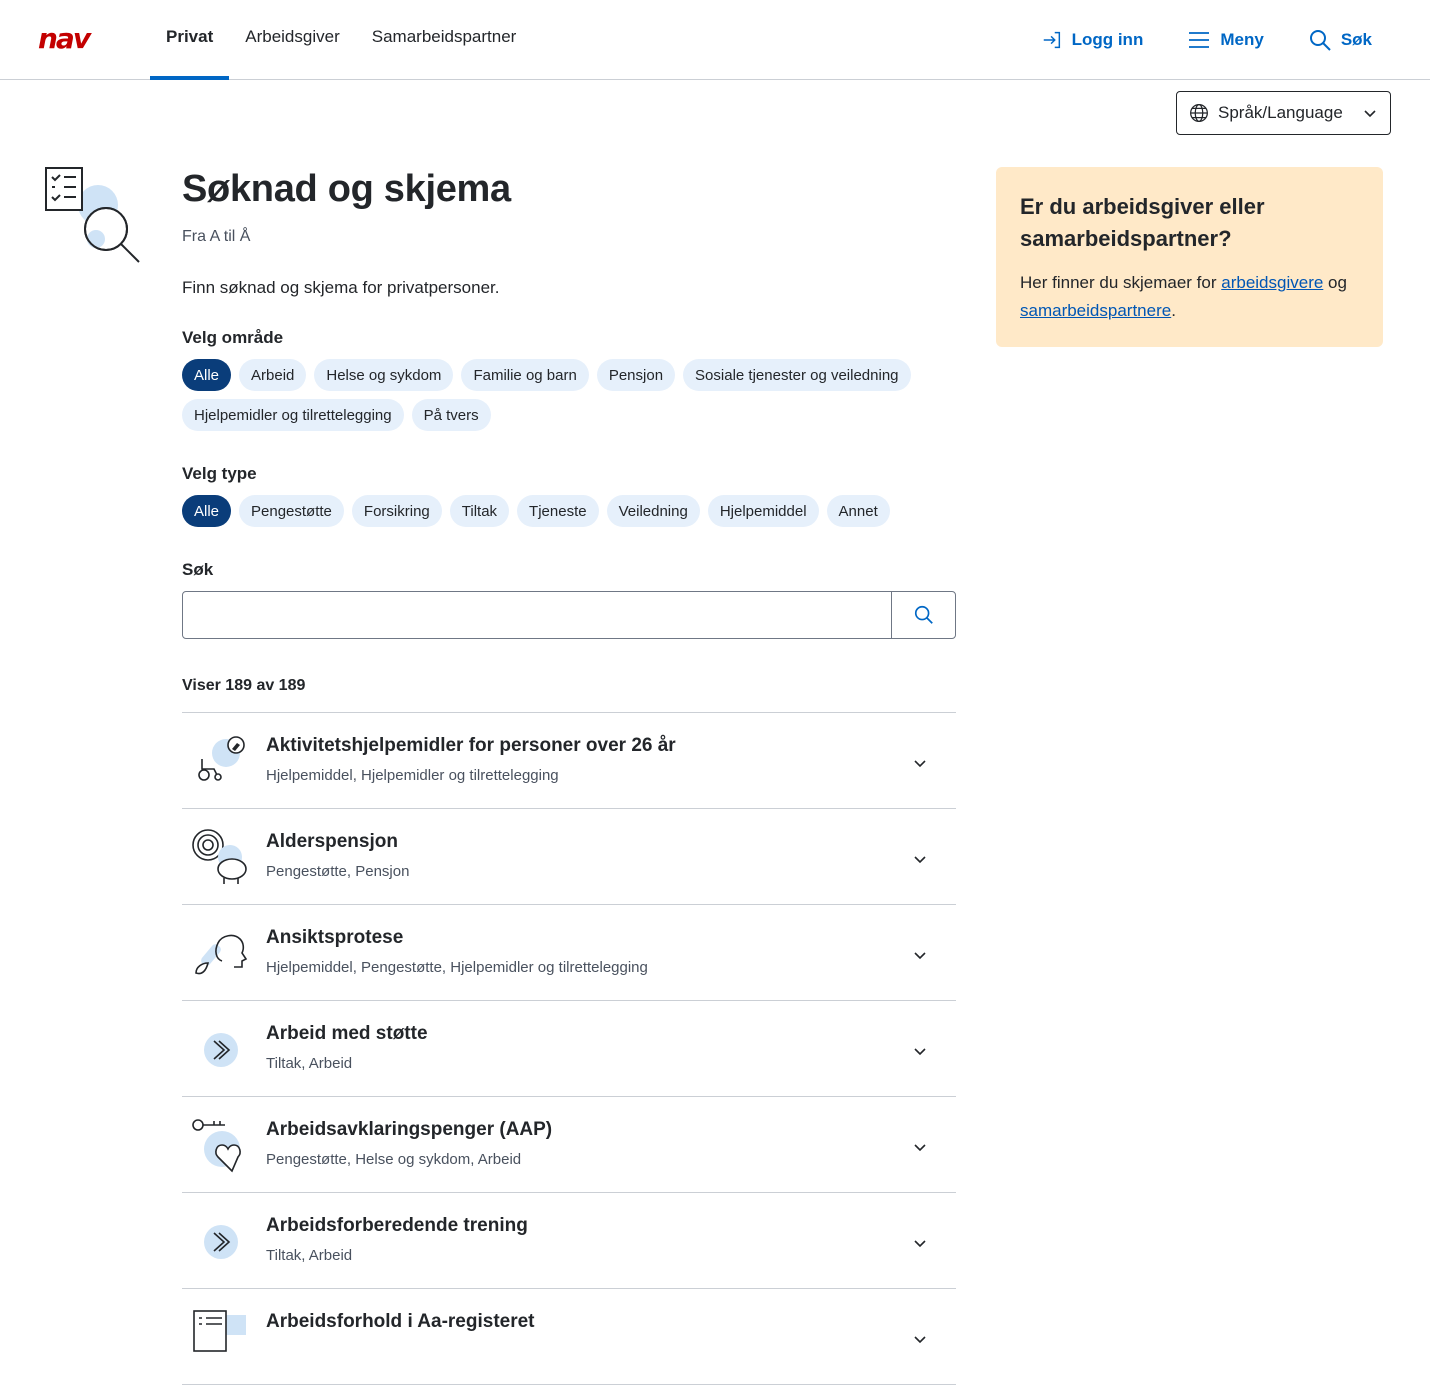 The height and width of the screenshot is (1385, 1430). I want to click on search-input, so click(537, 615).